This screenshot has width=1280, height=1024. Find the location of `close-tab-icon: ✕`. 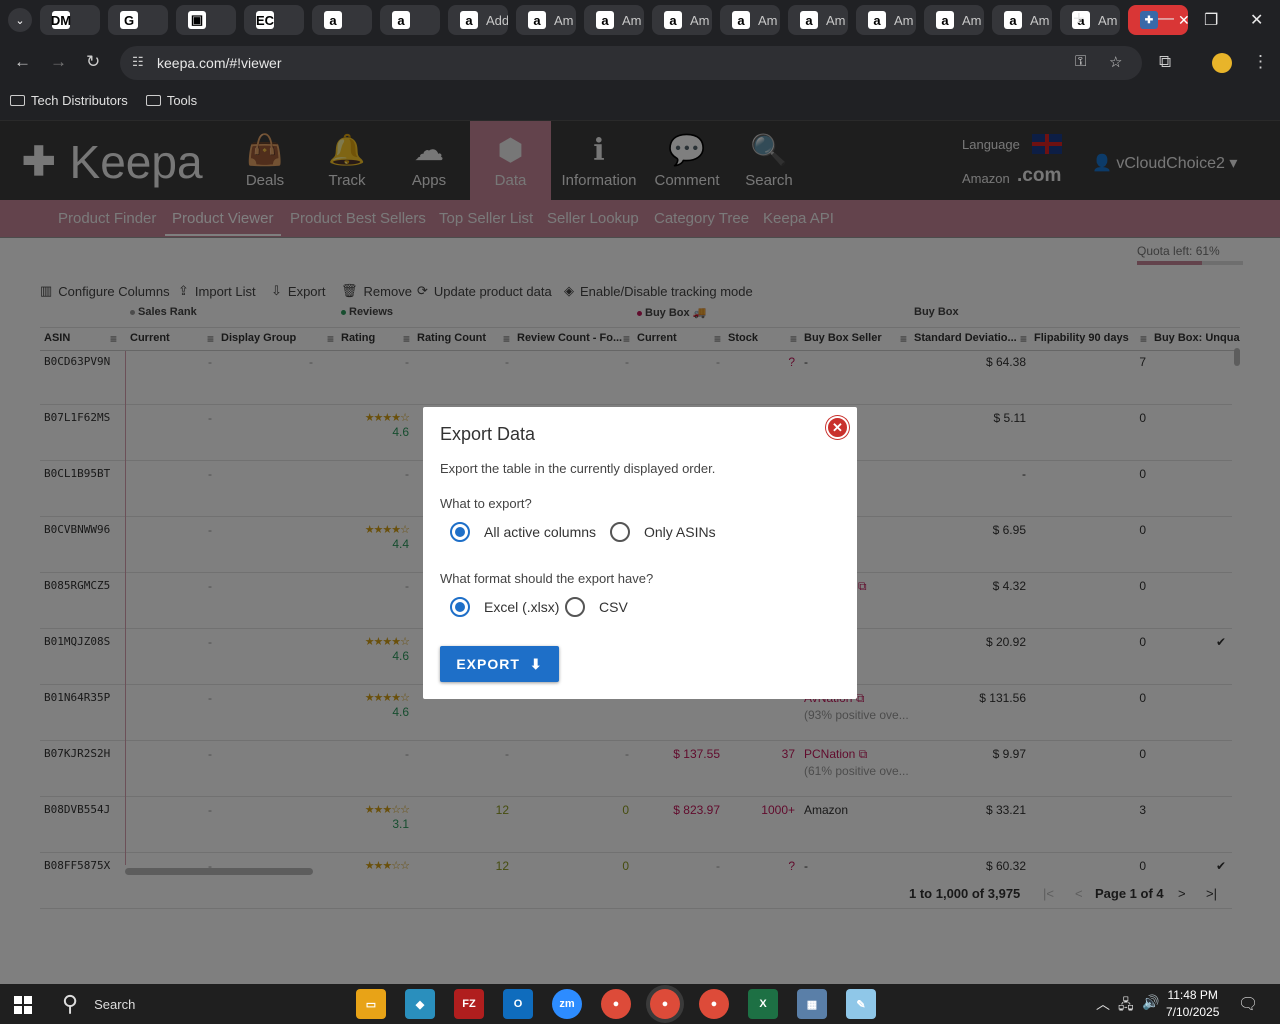

close-tab-icon: ✕ is located at coordinates (1184, 20).